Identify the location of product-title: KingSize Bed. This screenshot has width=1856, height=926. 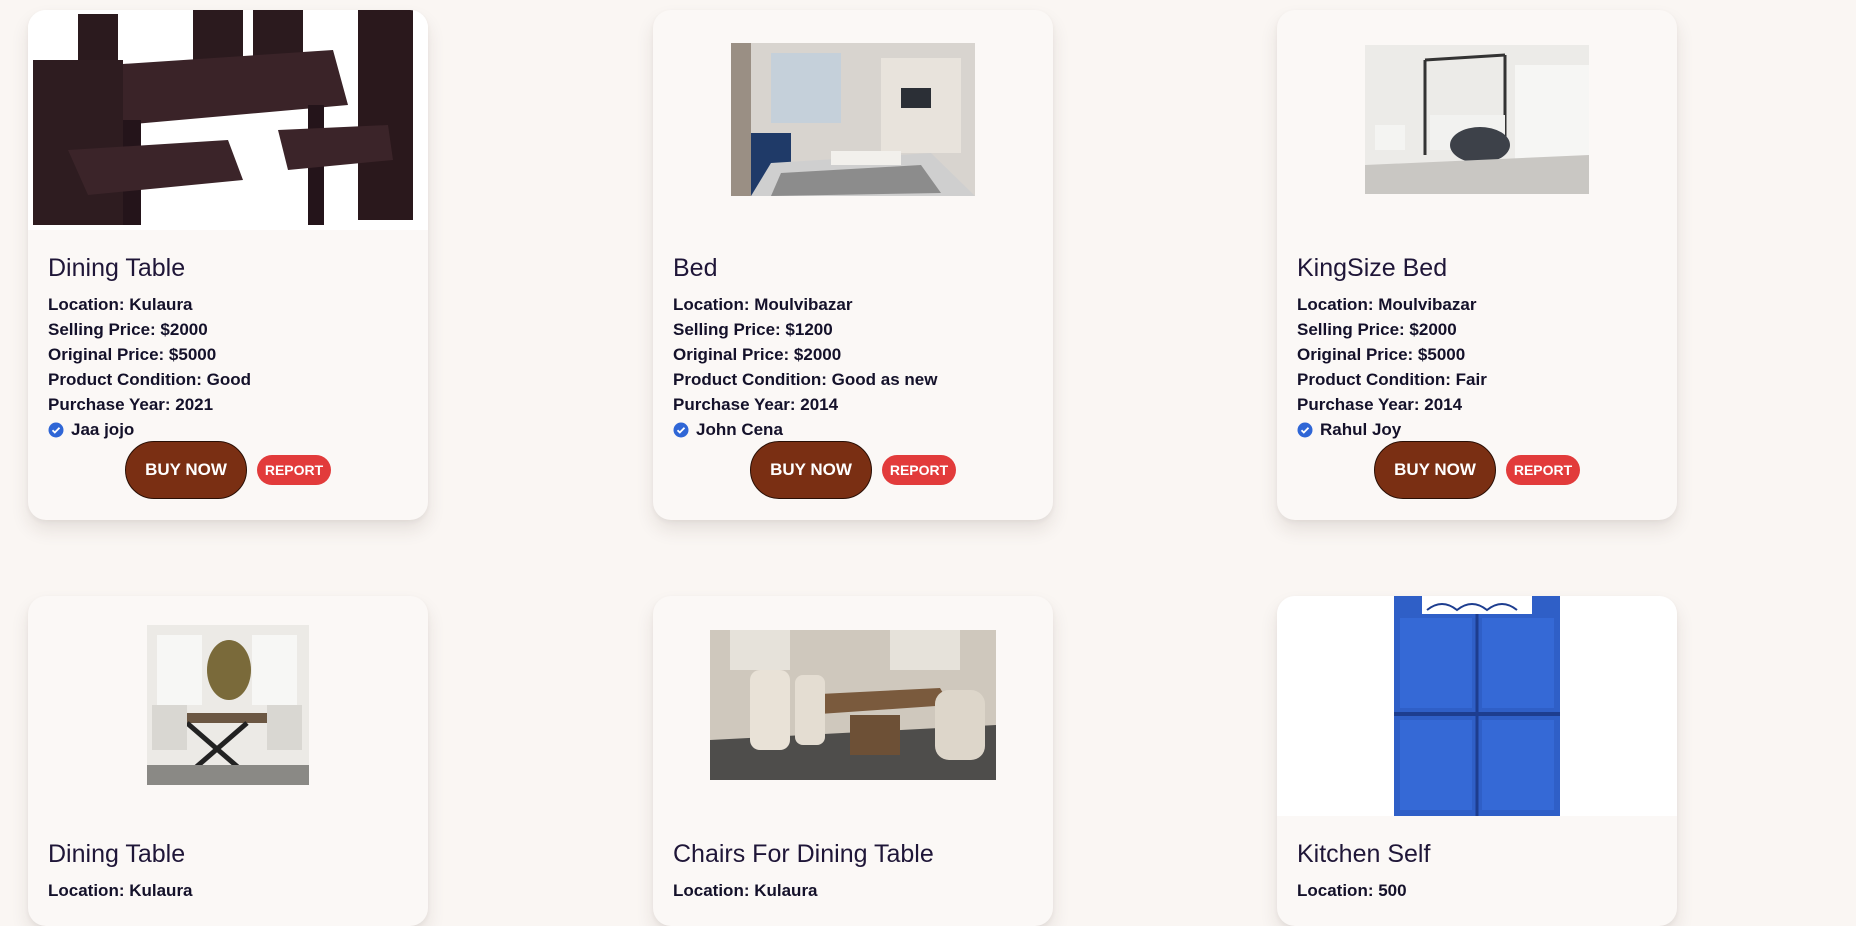
(1372, 268).